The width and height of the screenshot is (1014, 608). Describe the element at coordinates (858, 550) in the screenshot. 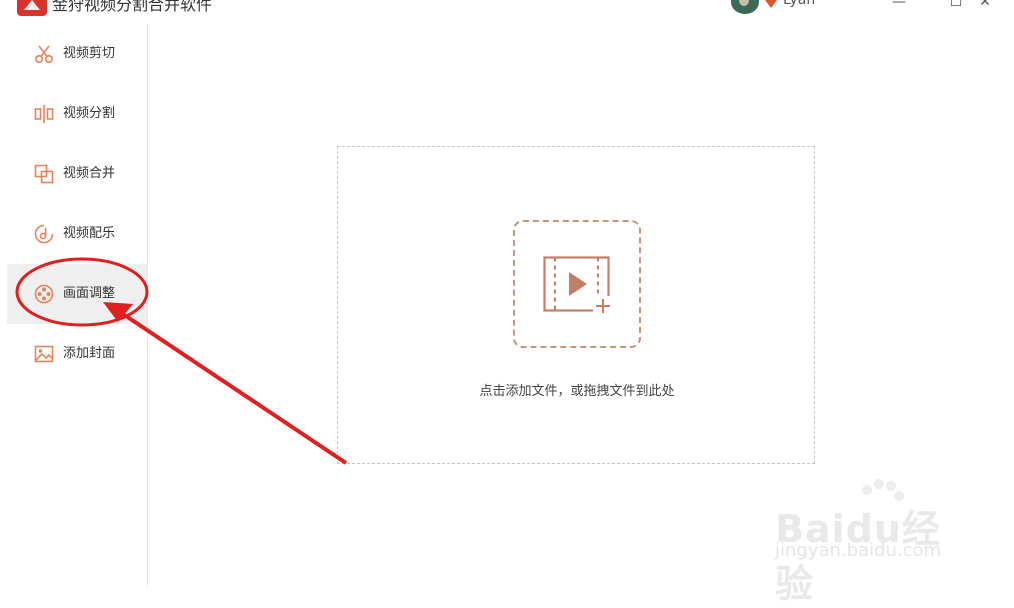

I see `watermark-url: jingyan.baidu.com` at that location.